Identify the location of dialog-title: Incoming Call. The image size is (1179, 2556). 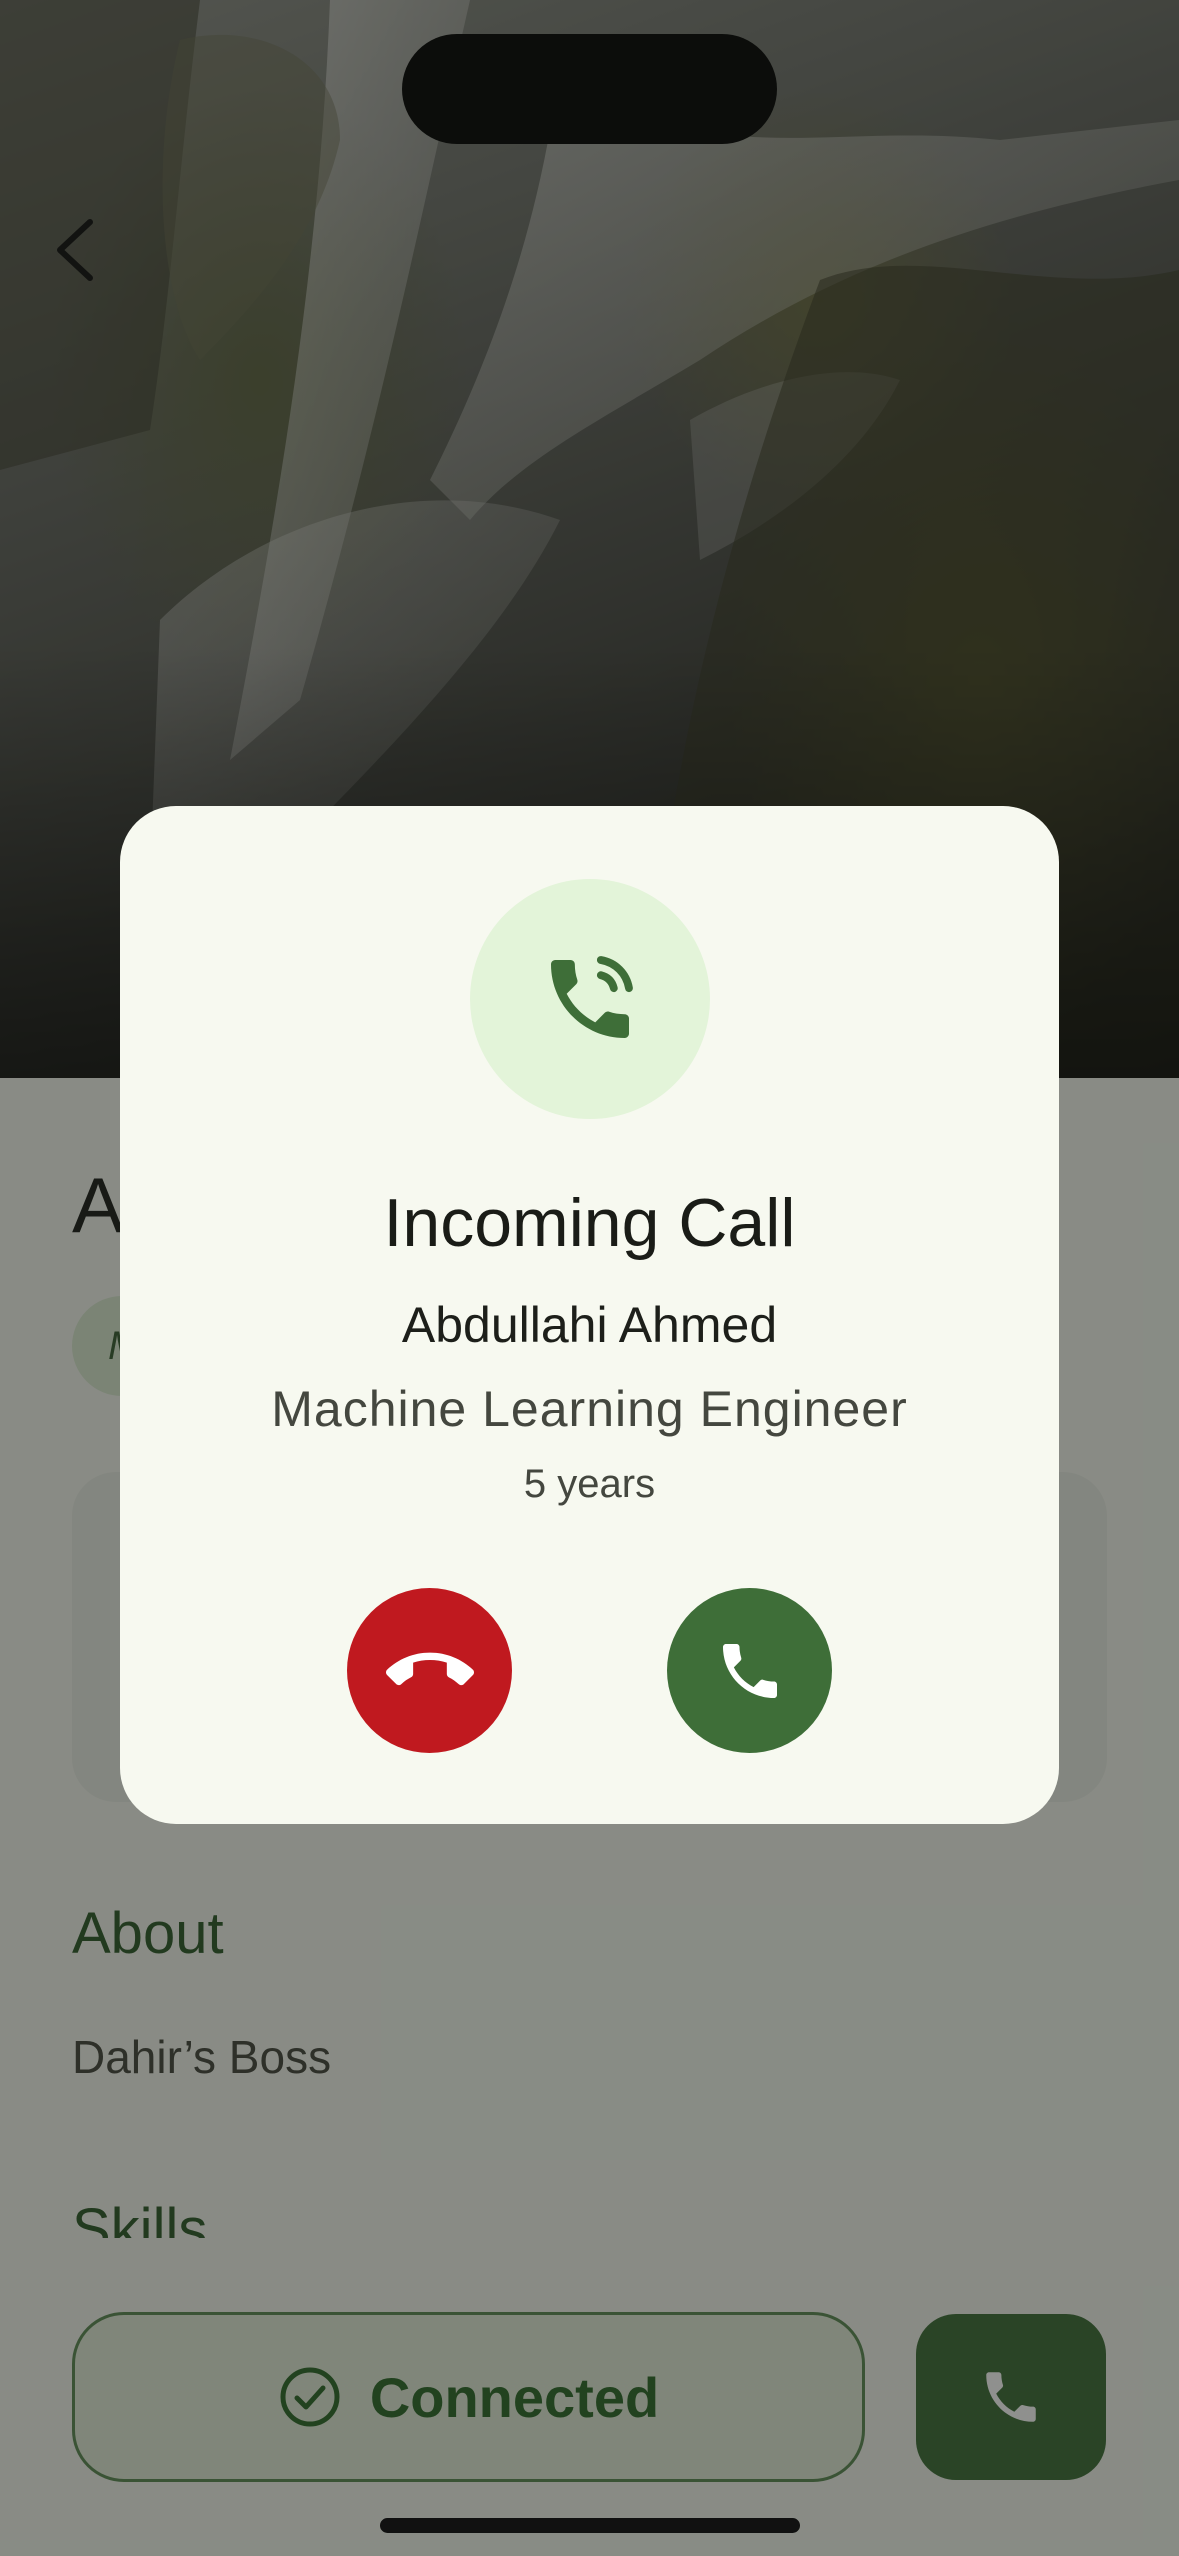
(589, 1223).